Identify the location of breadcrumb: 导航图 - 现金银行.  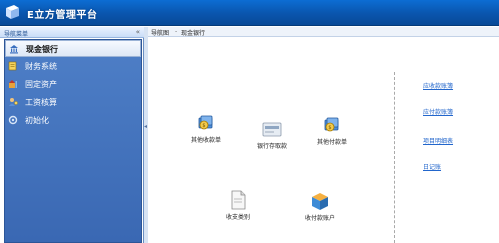
(323, 32).